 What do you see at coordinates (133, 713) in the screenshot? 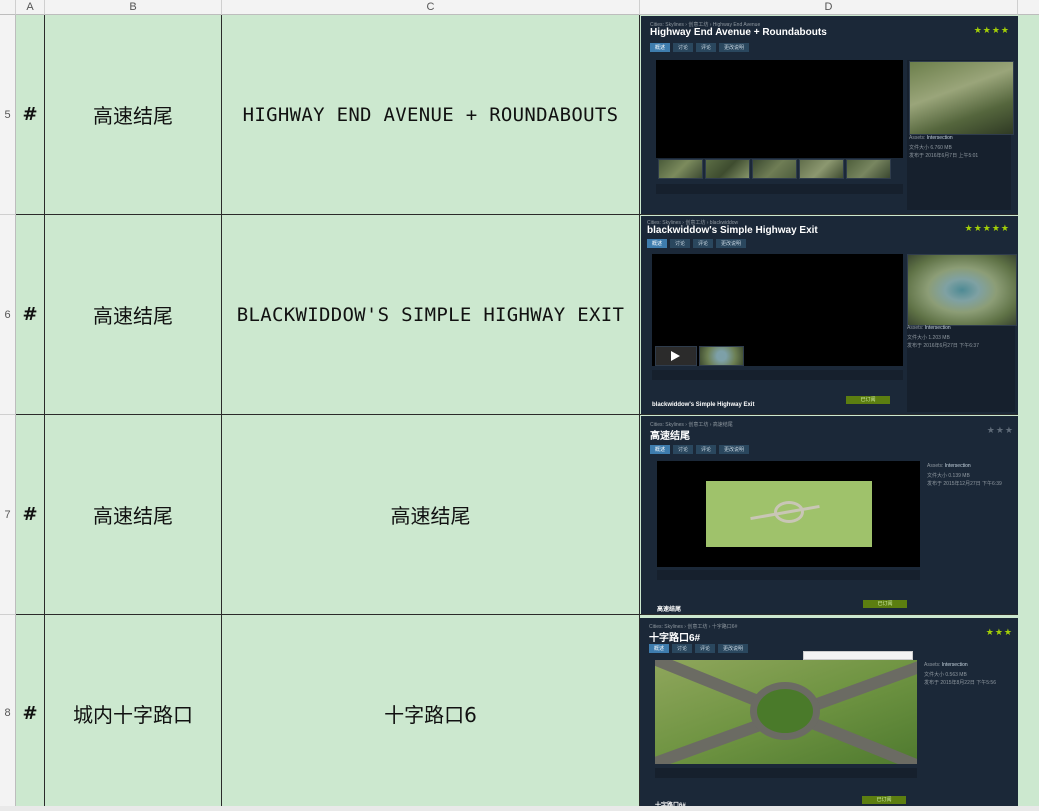
I see `cell-b8: 城内十字路口` at bounding box center [133, 713].